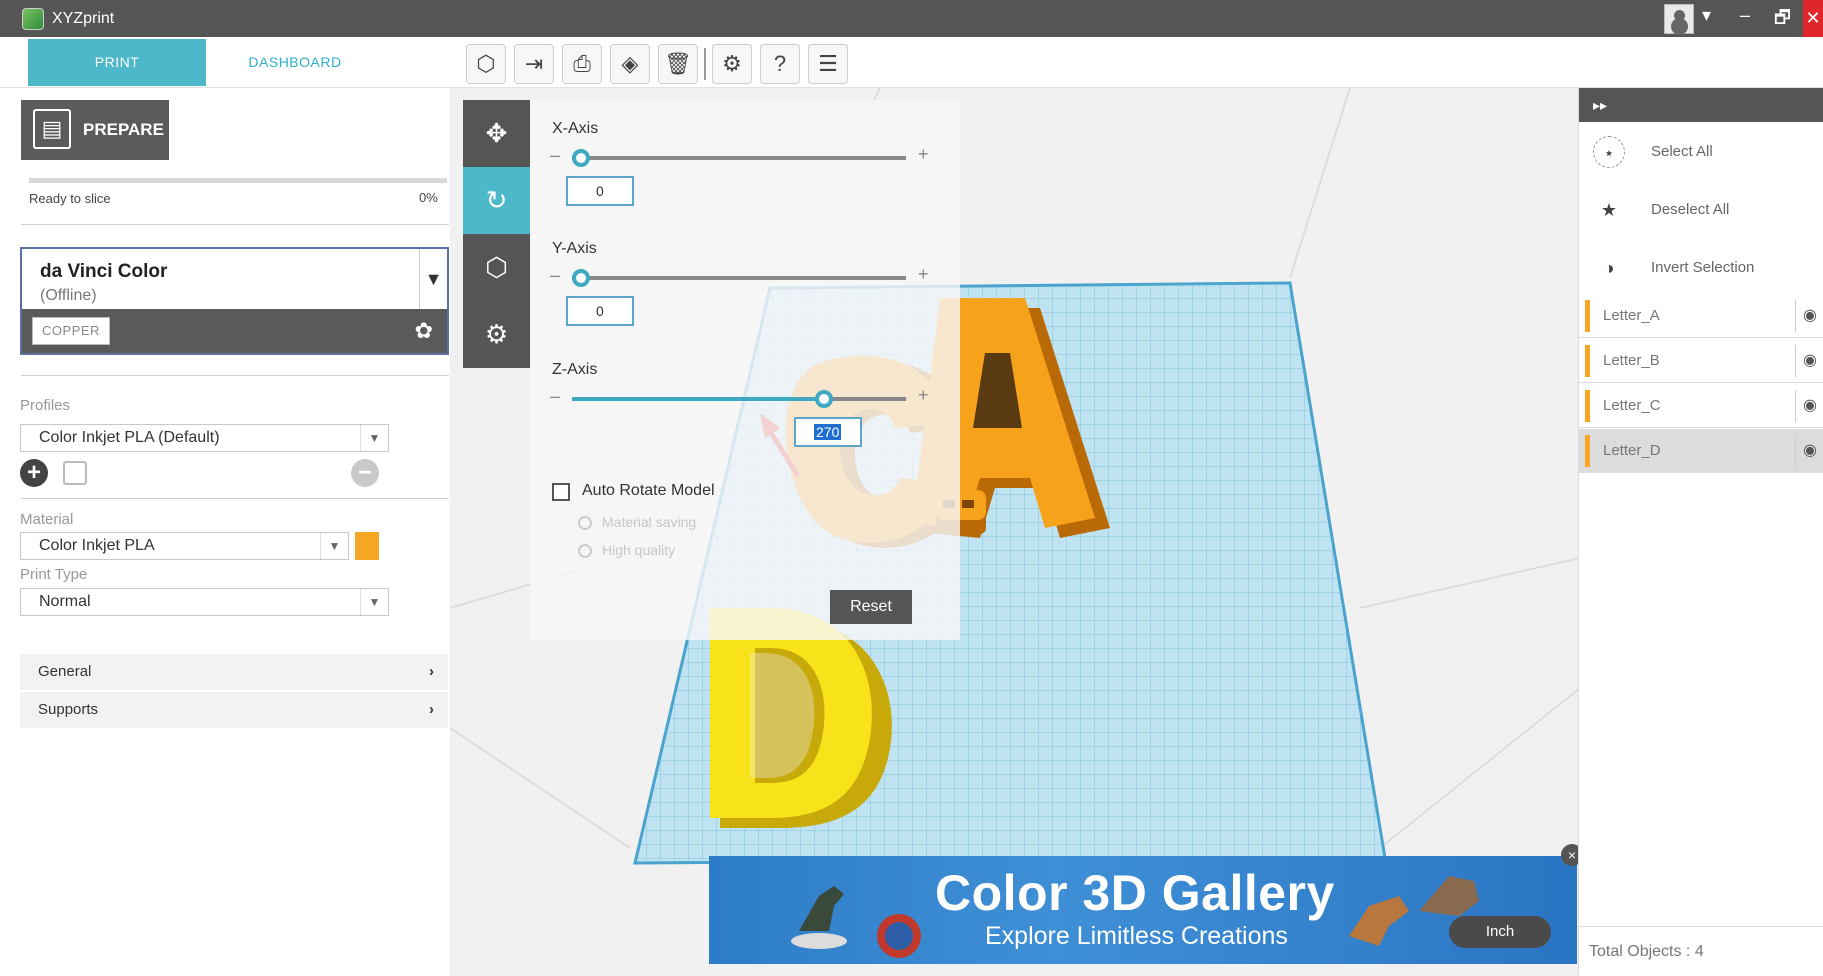 Image resolution: width=1823 pixels, height=976 pixels. I want to click on select-all-button: ⋆ Select All, so click(1701, 152).